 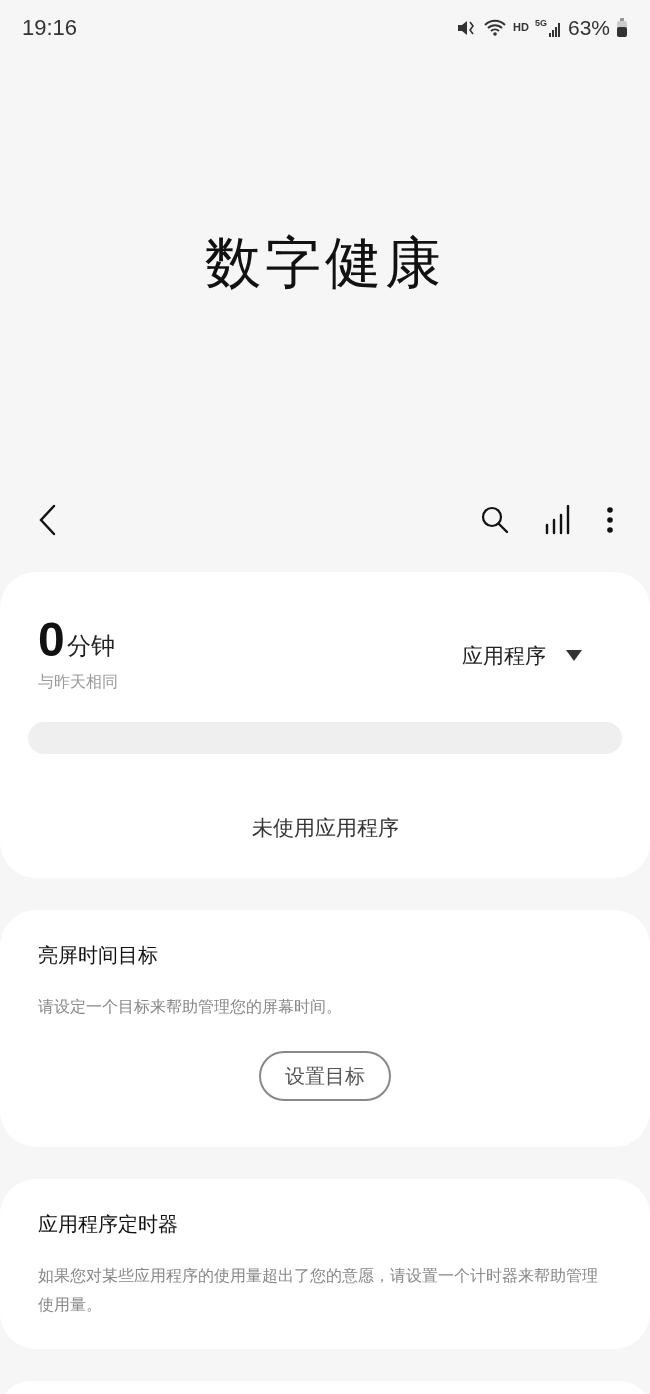 What do you see at coordinates (521, 28) in the screenshot?
I see `hd-label: HD` at bounding box center [521, 28].